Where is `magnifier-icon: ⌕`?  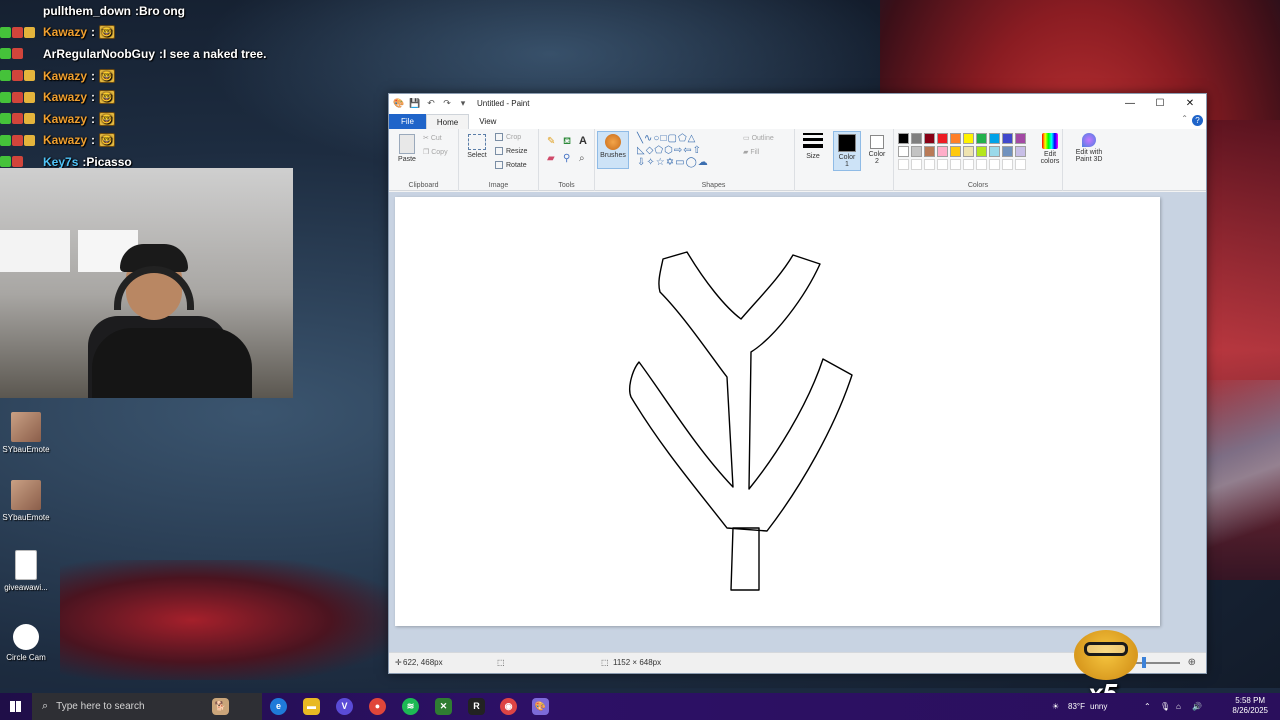
magnifier-icon: ⌕ is located at coordinates (582, 158).